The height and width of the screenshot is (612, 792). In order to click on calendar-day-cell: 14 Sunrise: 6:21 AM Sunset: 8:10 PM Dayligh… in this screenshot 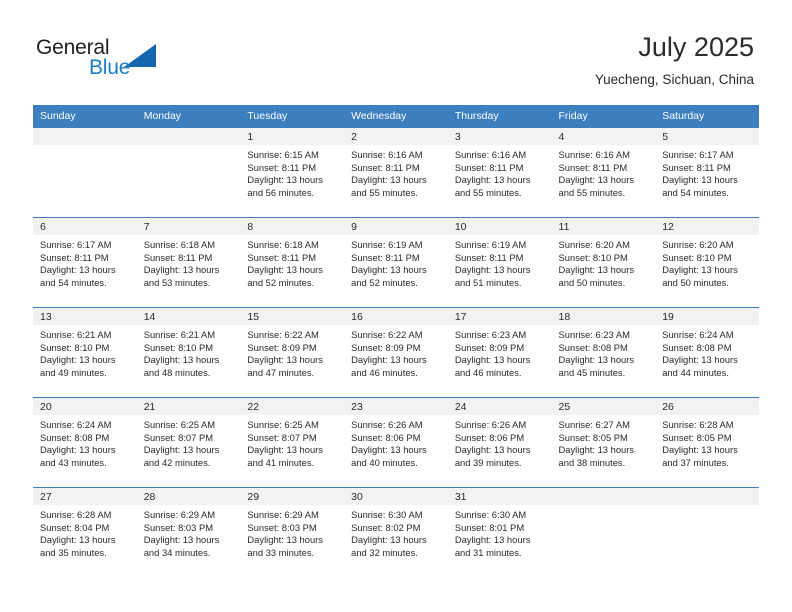, I will do `click(188, 352)`.